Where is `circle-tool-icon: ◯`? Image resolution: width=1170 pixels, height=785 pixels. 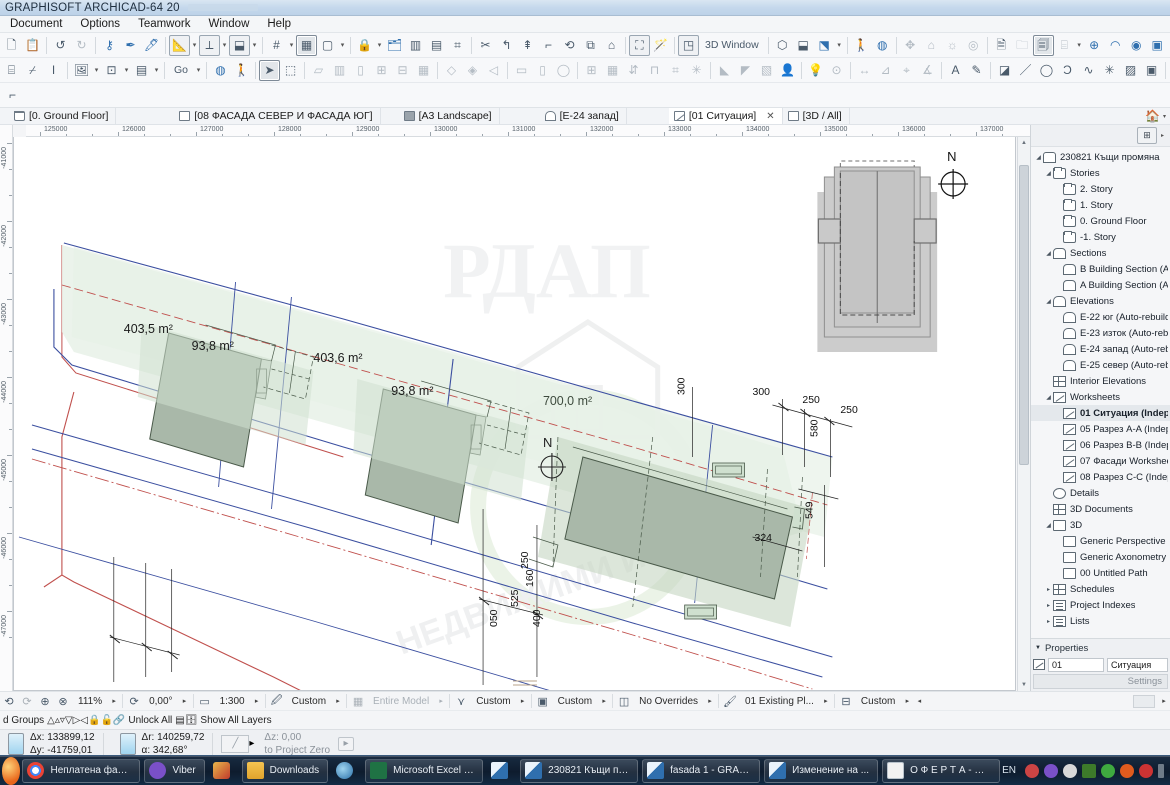 circle-tool-icon: ◯ is located at coordinates (1046, 70).